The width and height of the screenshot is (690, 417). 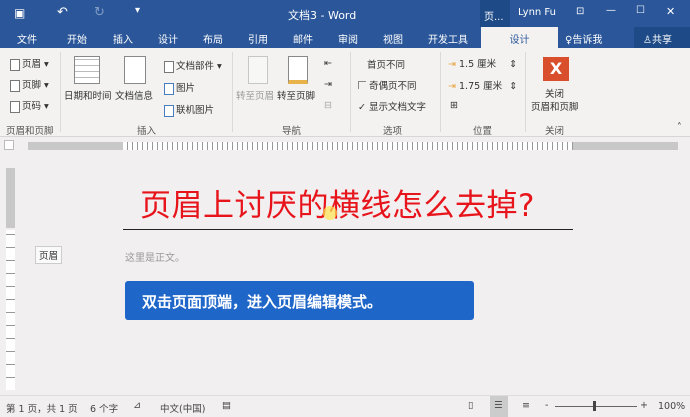 What do you see at coordinates (9, 145) in the screenshot?
I see `tab-selector` at bounding box center [9, 145].